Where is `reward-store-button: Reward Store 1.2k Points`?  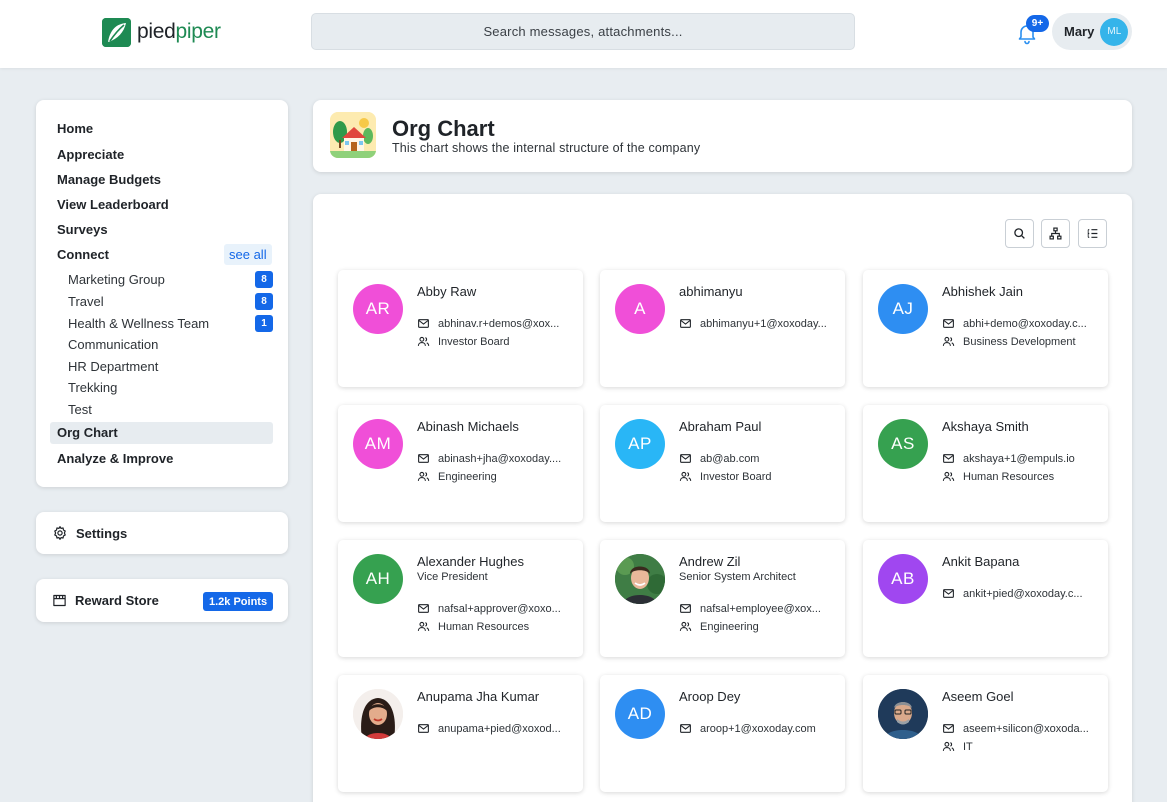
reward-store-button: Reward Store 1.2k Points is located at coordinates (162, 600).